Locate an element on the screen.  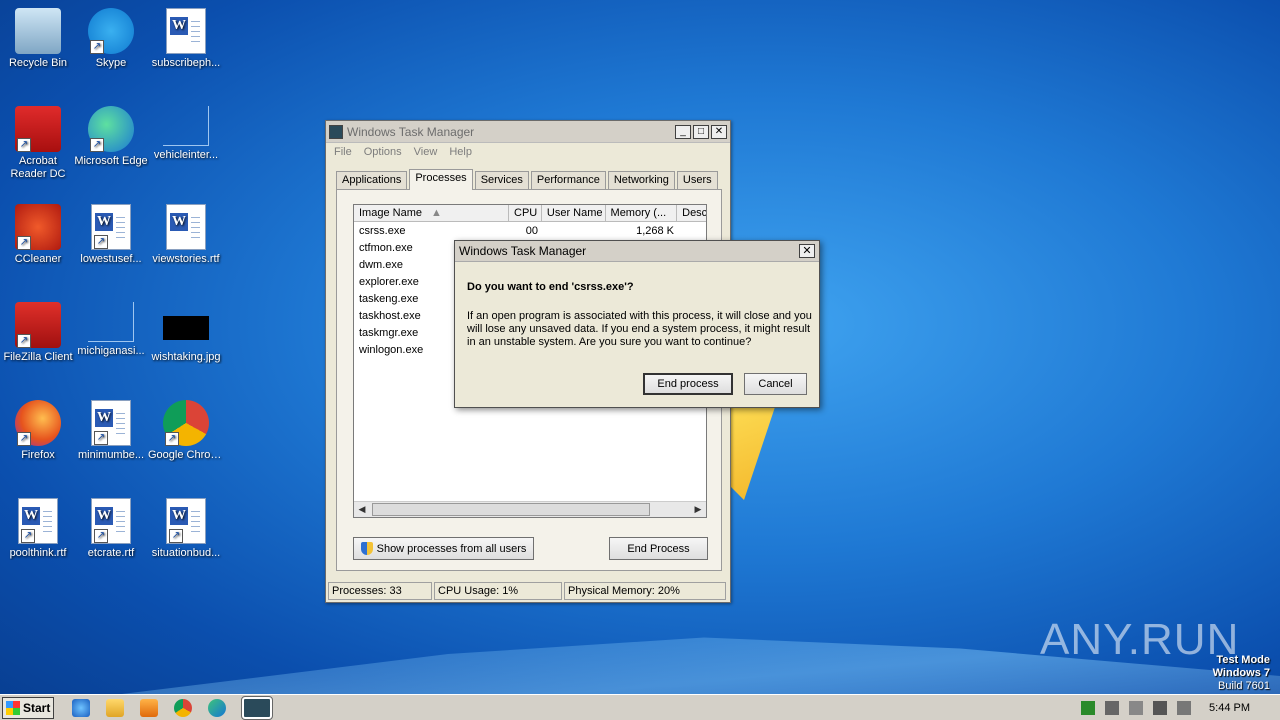
menu-view: View is located at coordinates (426, 152).